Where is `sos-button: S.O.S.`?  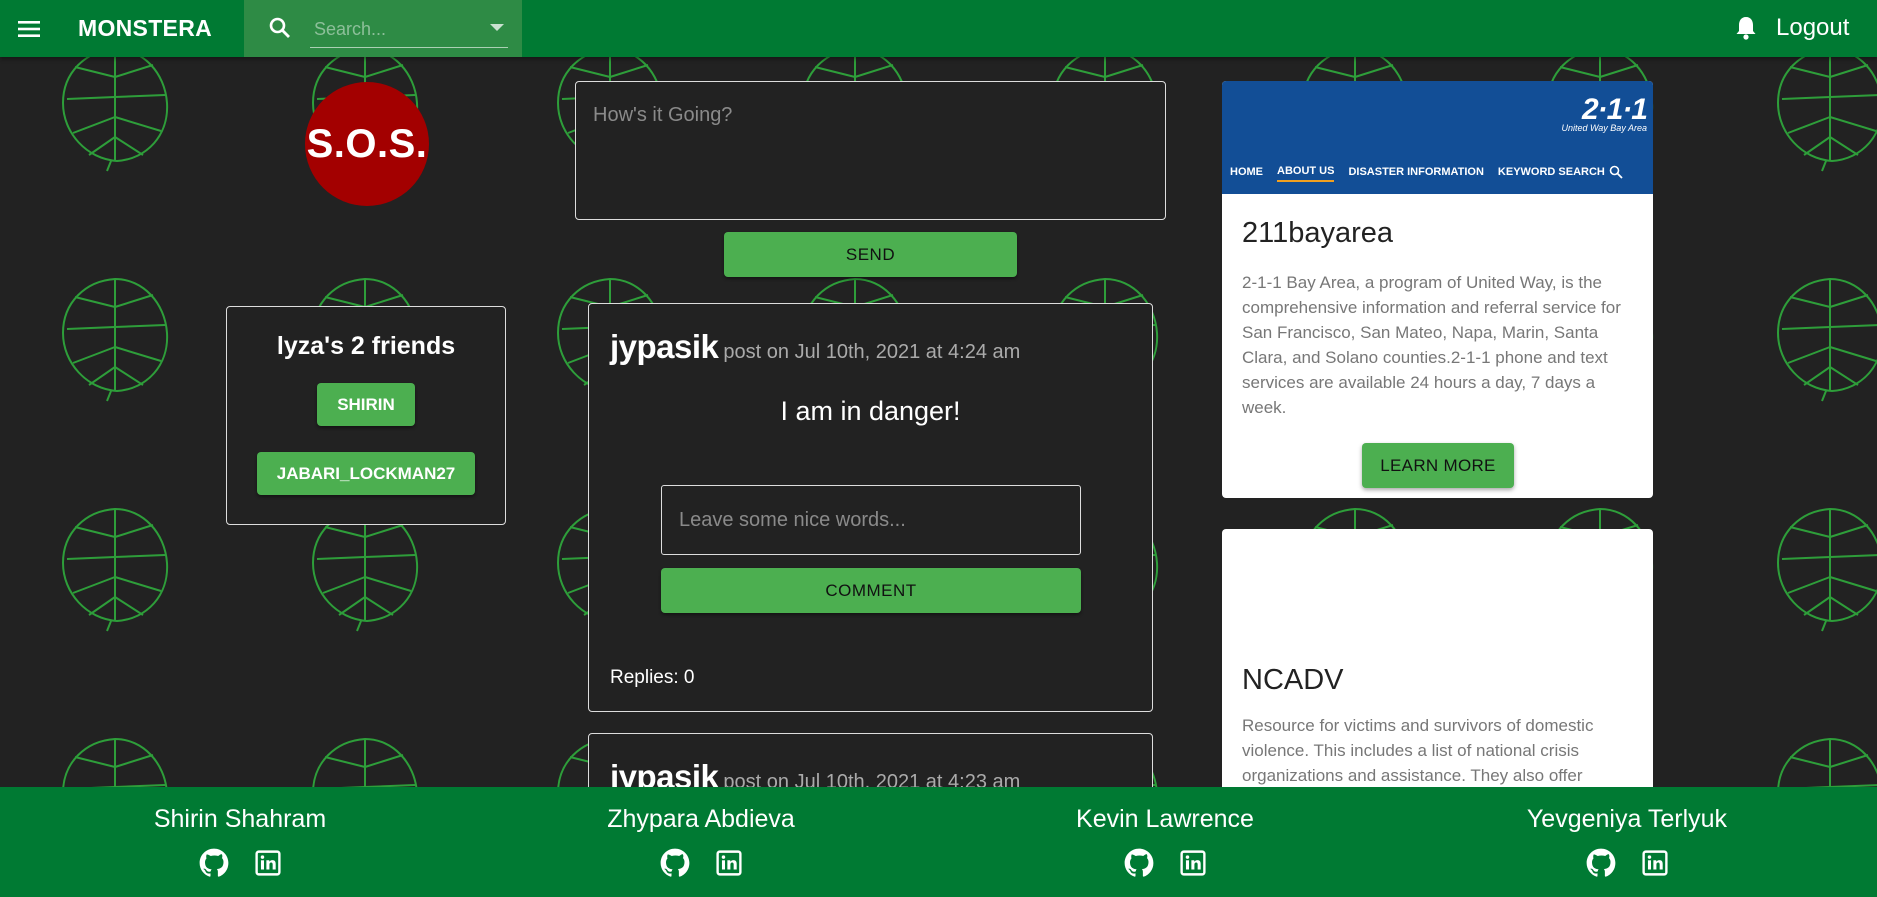 sos-button: S.O.S. is located at coordinates (367, 144).